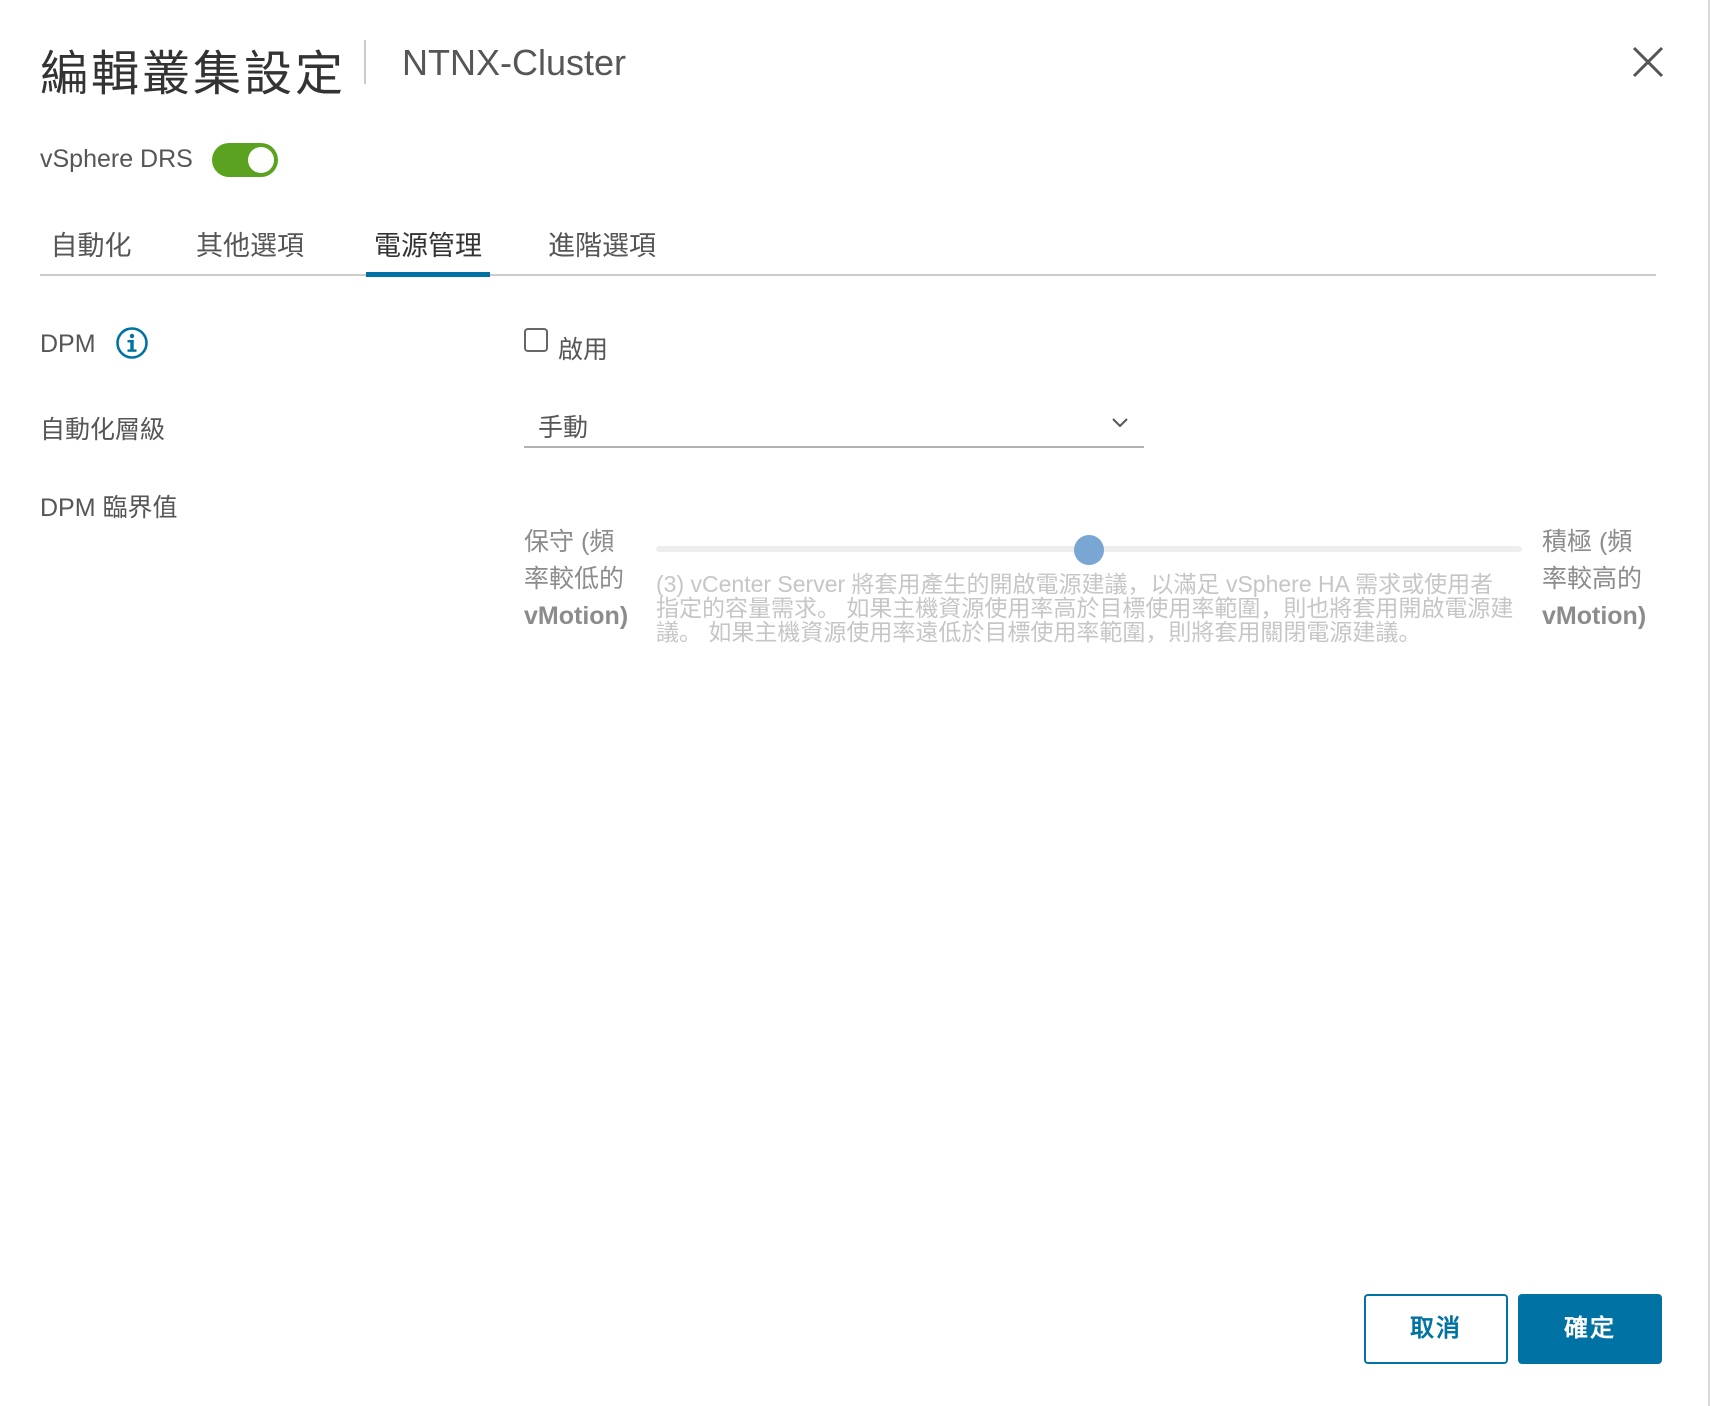 The height and width of the screenshot is (1406, 1710). I want to click on dpm-threshold-slider-thumb, so click(1089, 550).